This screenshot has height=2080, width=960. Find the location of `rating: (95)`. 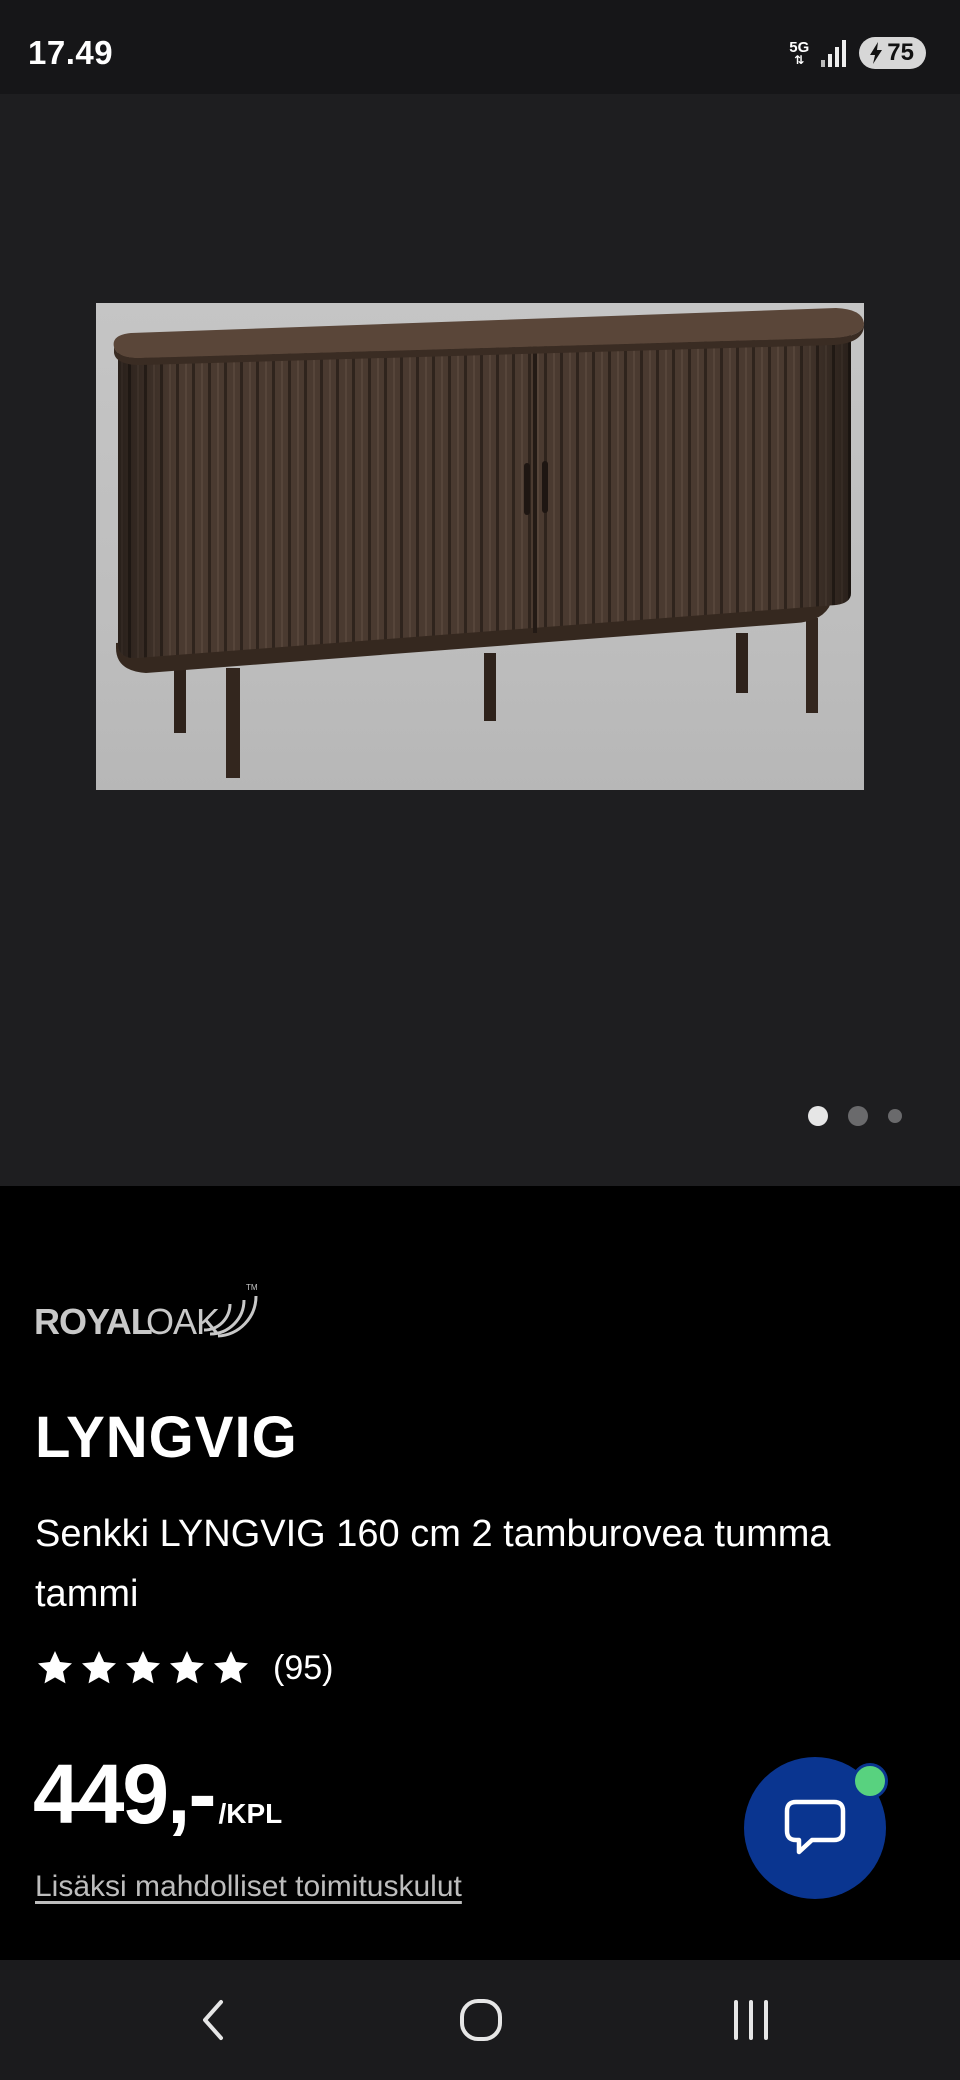

rating: (95) is located at coordinates (184, 1668).